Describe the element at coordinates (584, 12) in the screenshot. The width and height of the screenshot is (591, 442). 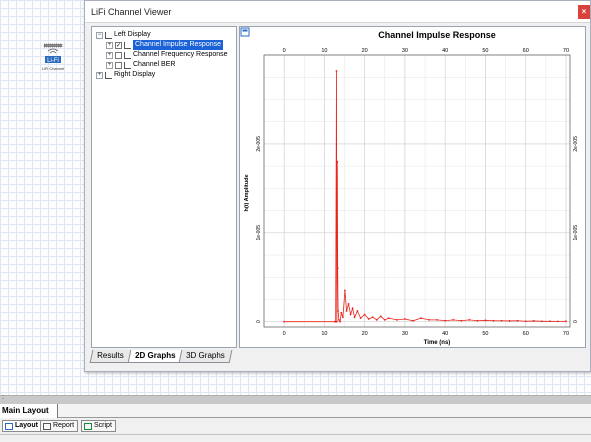
I see `close-button: ×` at that location.